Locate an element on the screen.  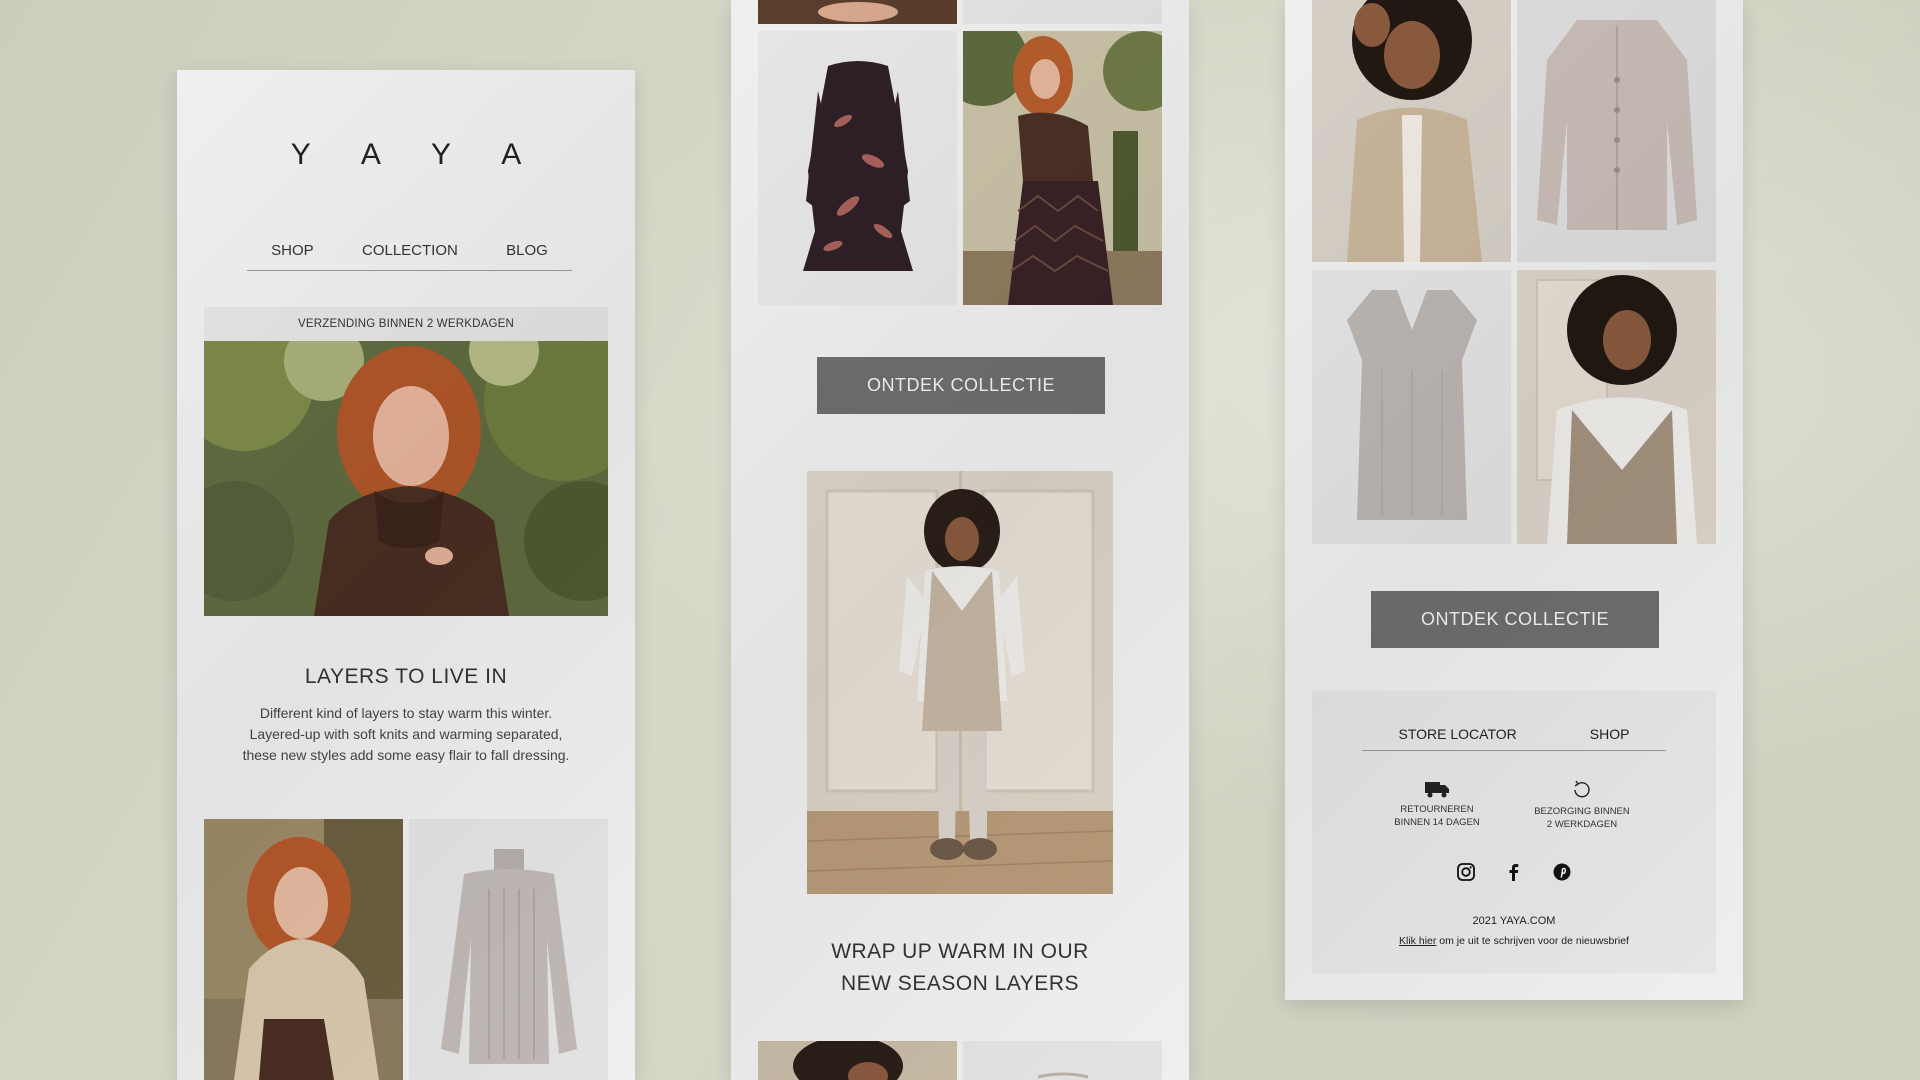
pinterest-icon is located at coordinates (1562, 872).